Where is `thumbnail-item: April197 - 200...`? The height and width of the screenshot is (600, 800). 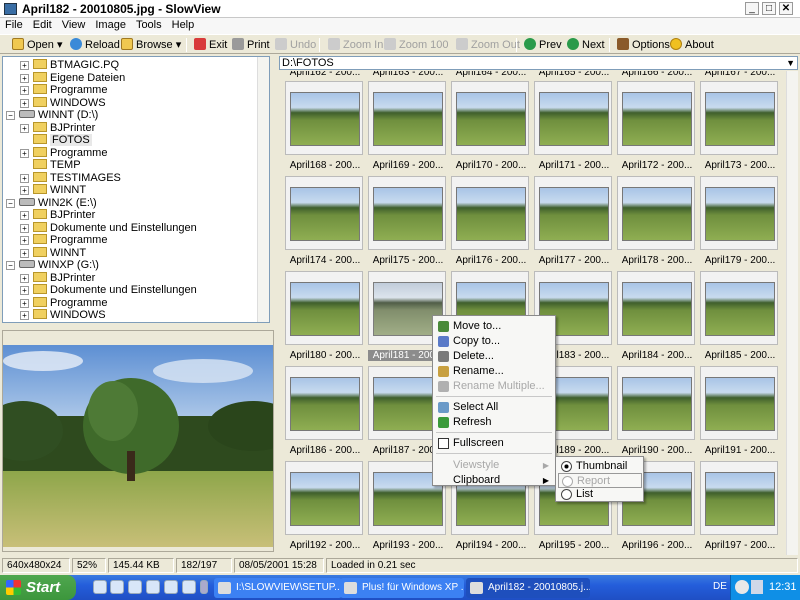 thumbnail-item: April197 - 200... is located at coordinates (740, 507).